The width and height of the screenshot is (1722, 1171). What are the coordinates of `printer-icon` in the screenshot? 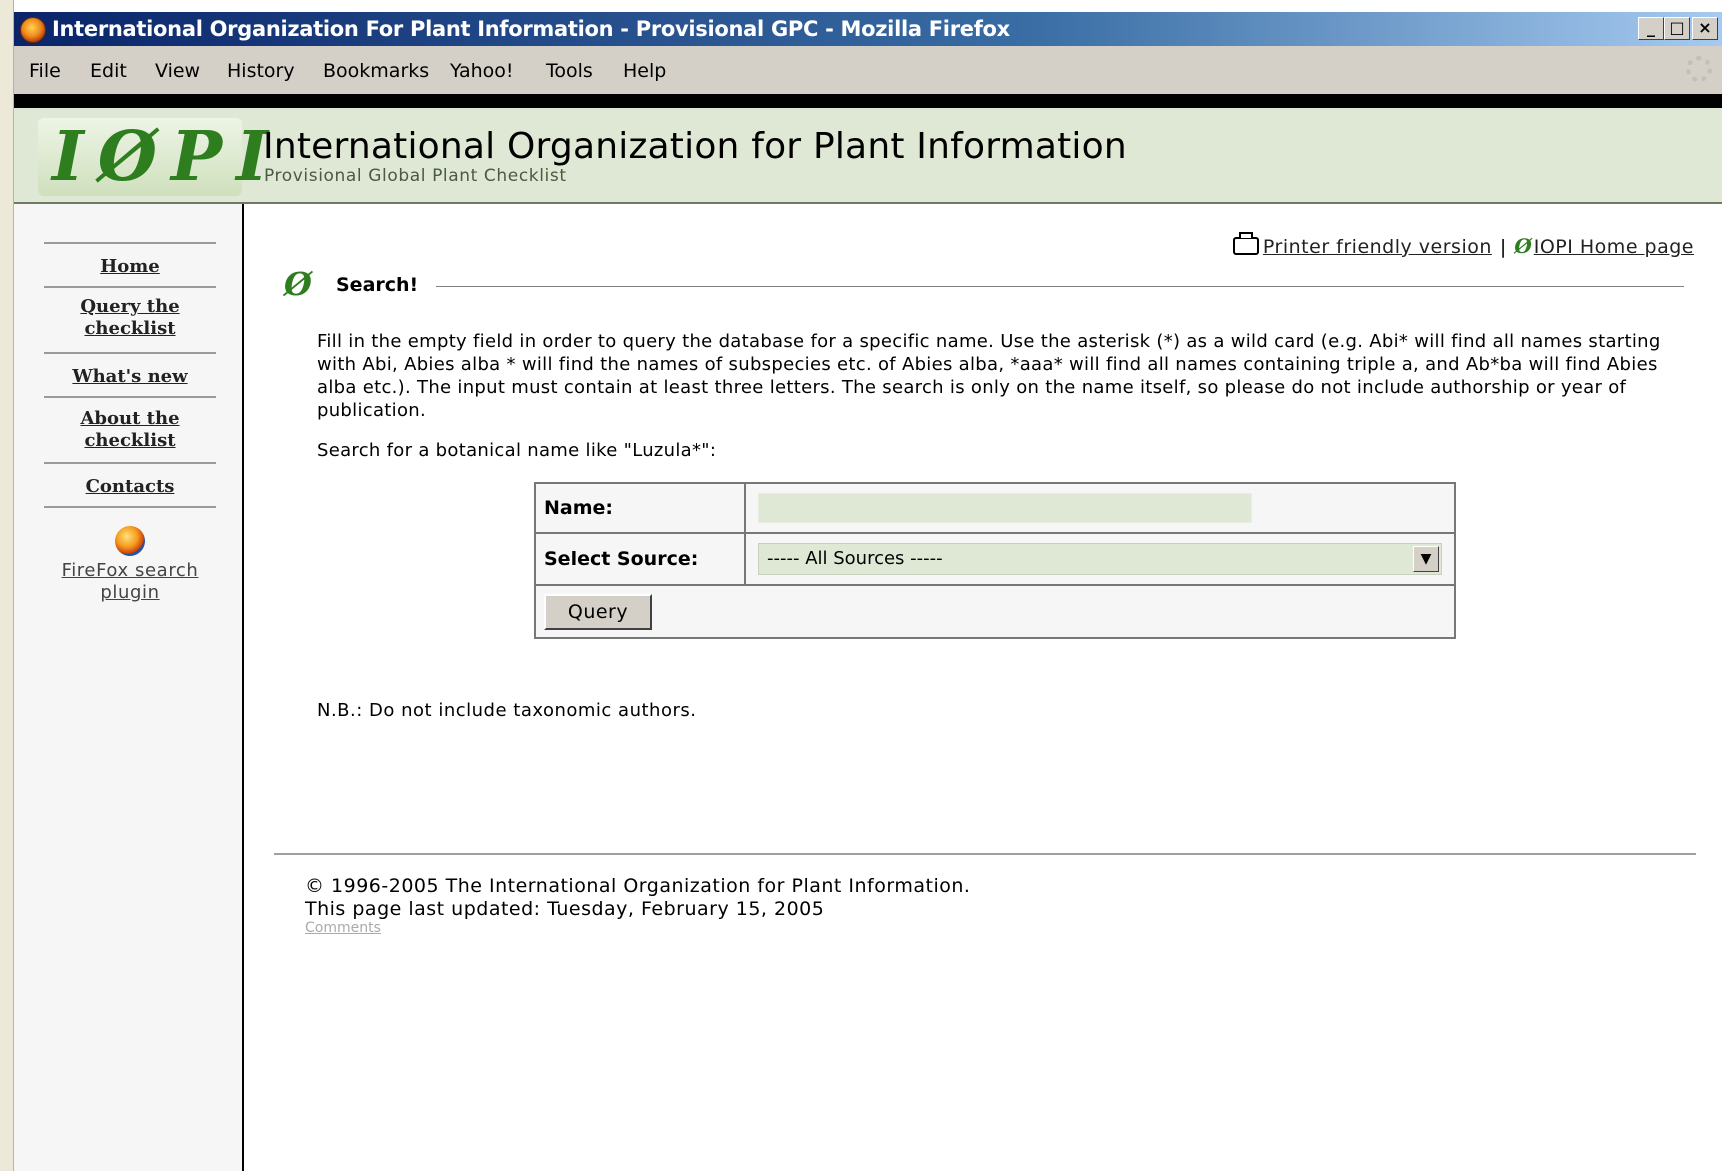 It's located at (1245, 243).